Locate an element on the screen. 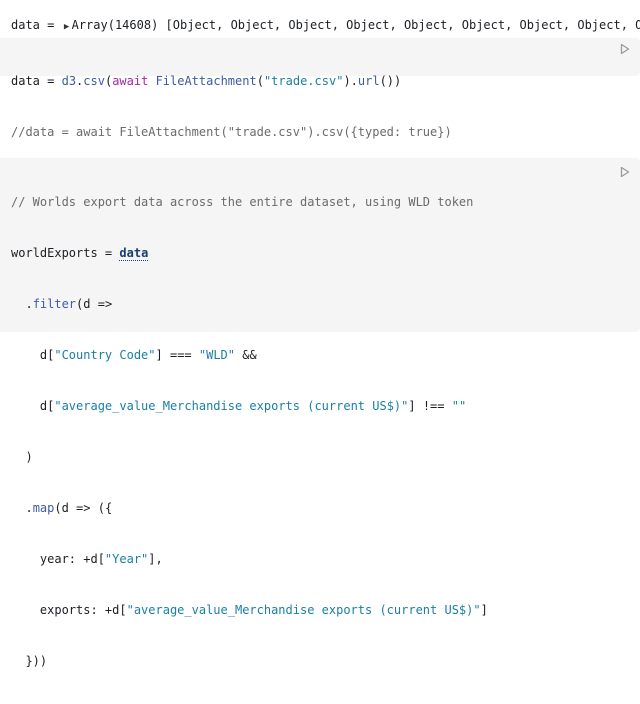 The image size is (640, 704). code-line: worldExports = data is located at coordinates (249, 253).